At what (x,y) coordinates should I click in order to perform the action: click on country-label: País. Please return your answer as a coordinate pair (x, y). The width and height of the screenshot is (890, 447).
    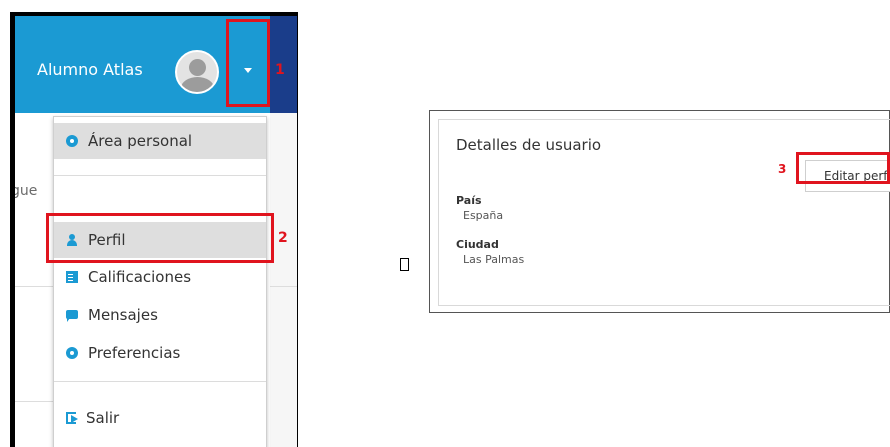
    Looking at the image, I should click on (469, 200).